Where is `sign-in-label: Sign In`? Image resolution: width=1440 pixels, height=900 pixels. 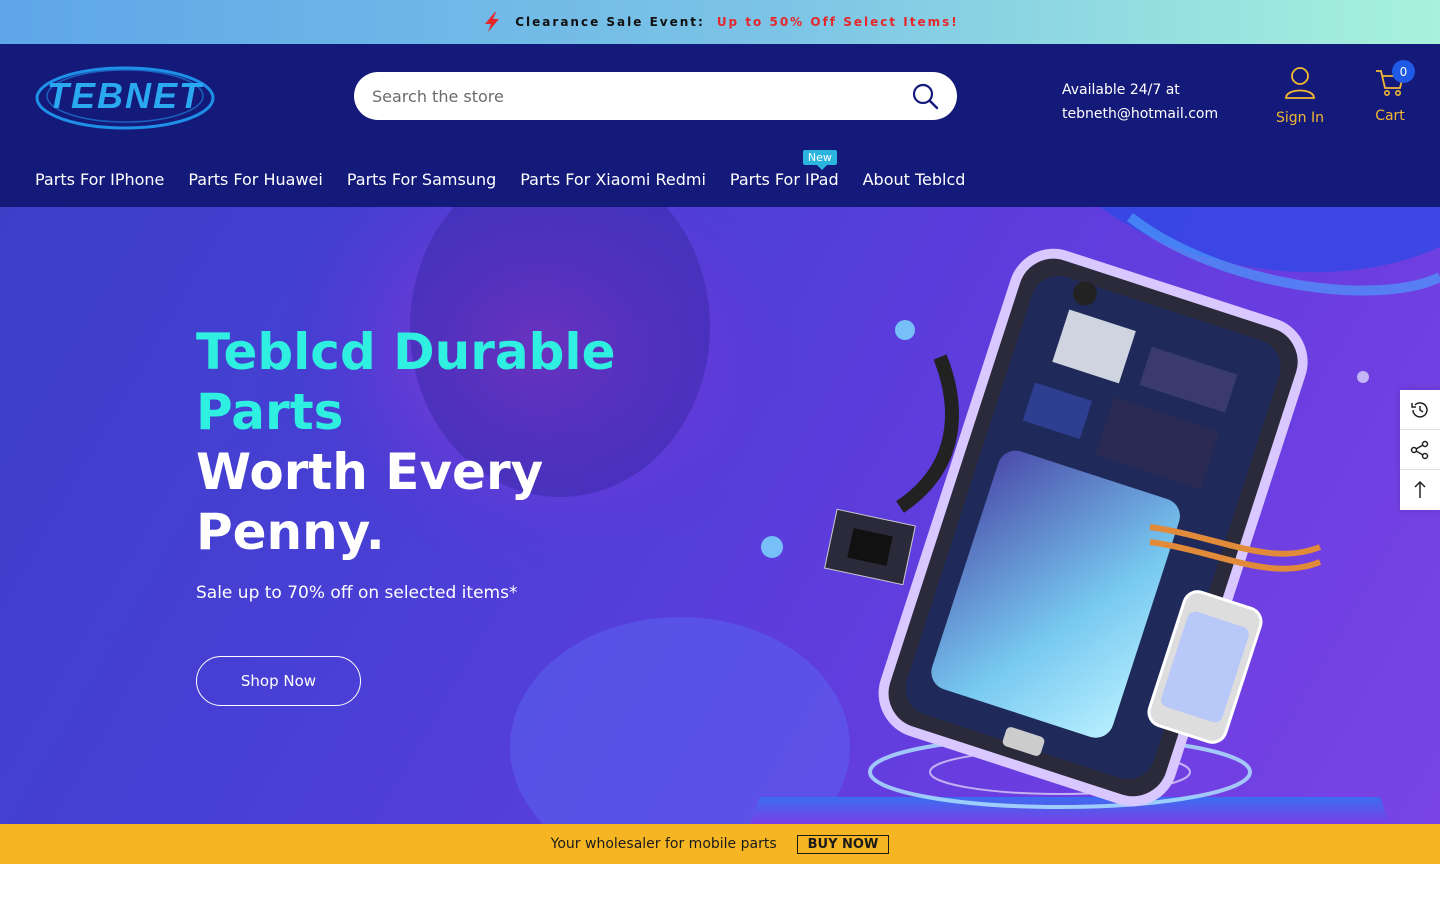 sign-in-label: Sign In is located at coordinates (1300, 118).